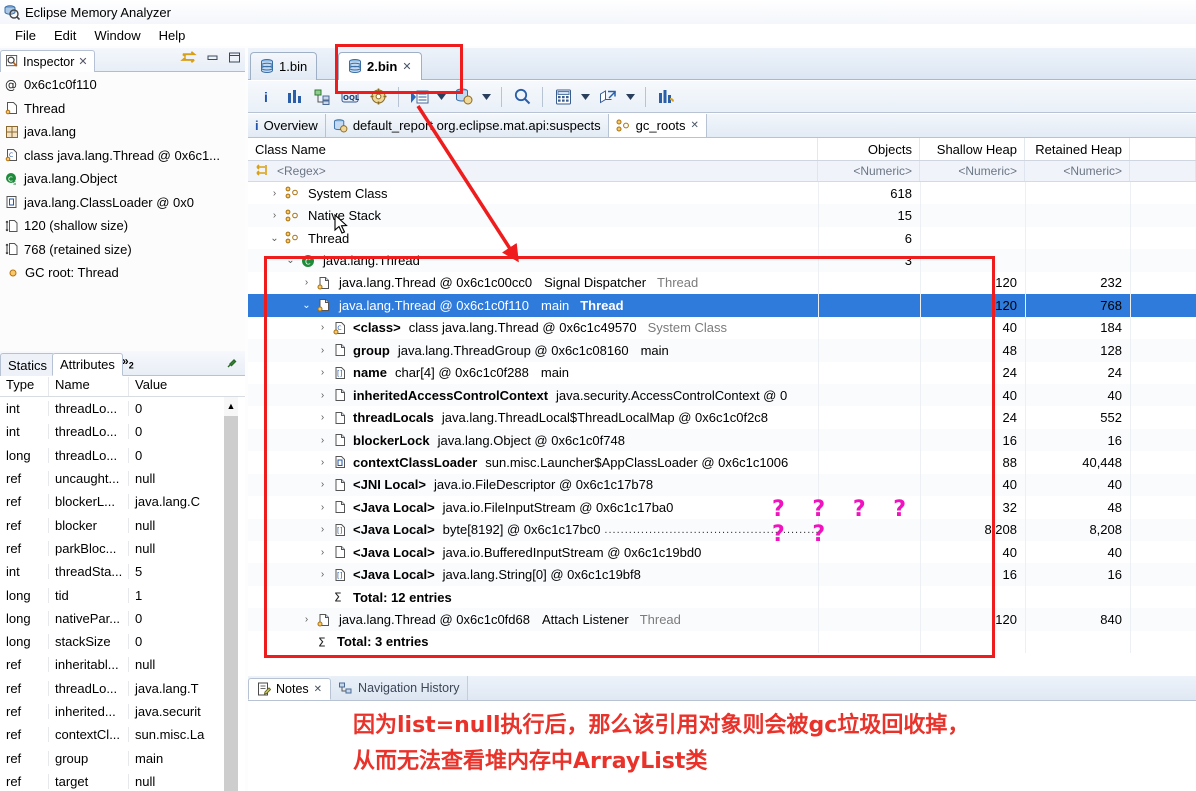  What do you see at coordinates (122, 757) in the screenshot?
I see `attributes-row: ref group main` at bounding box center [122, 757].